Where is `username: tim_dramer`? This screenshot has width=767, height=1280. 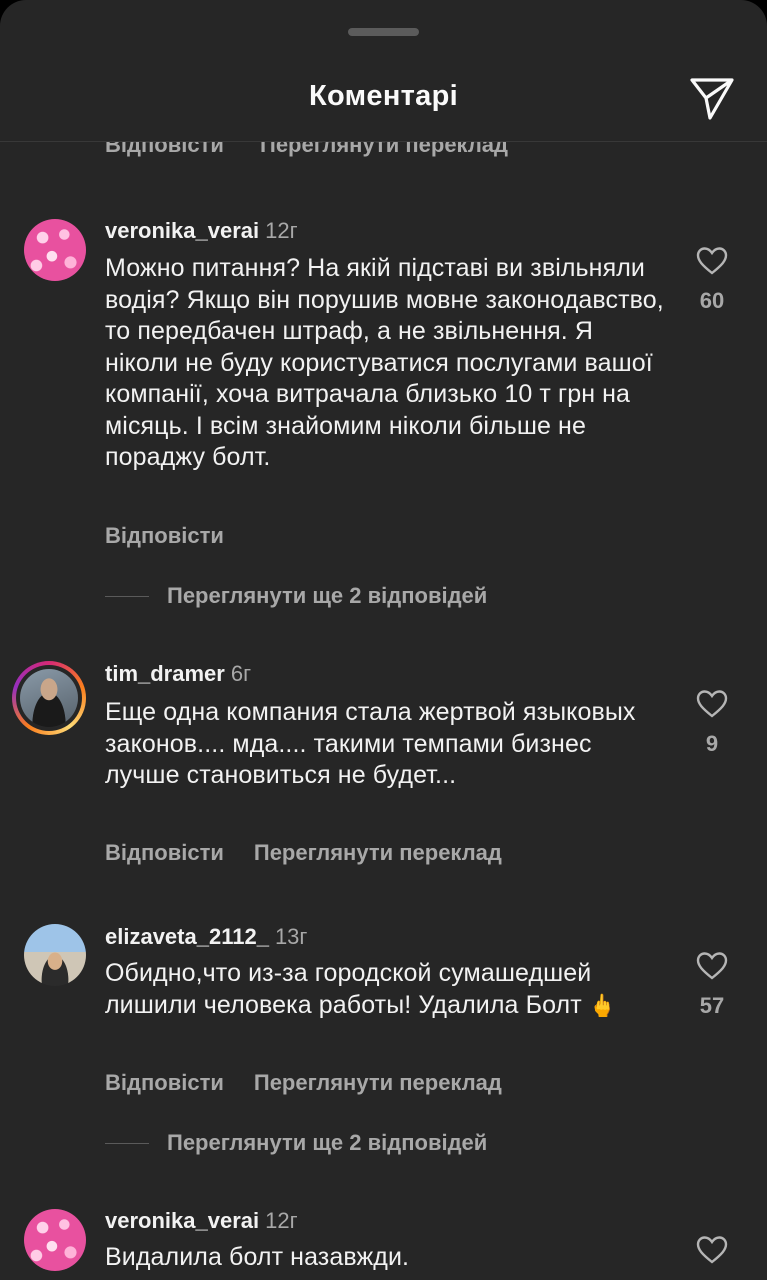 username: tim_dramer is located at coordinates (165, 673).